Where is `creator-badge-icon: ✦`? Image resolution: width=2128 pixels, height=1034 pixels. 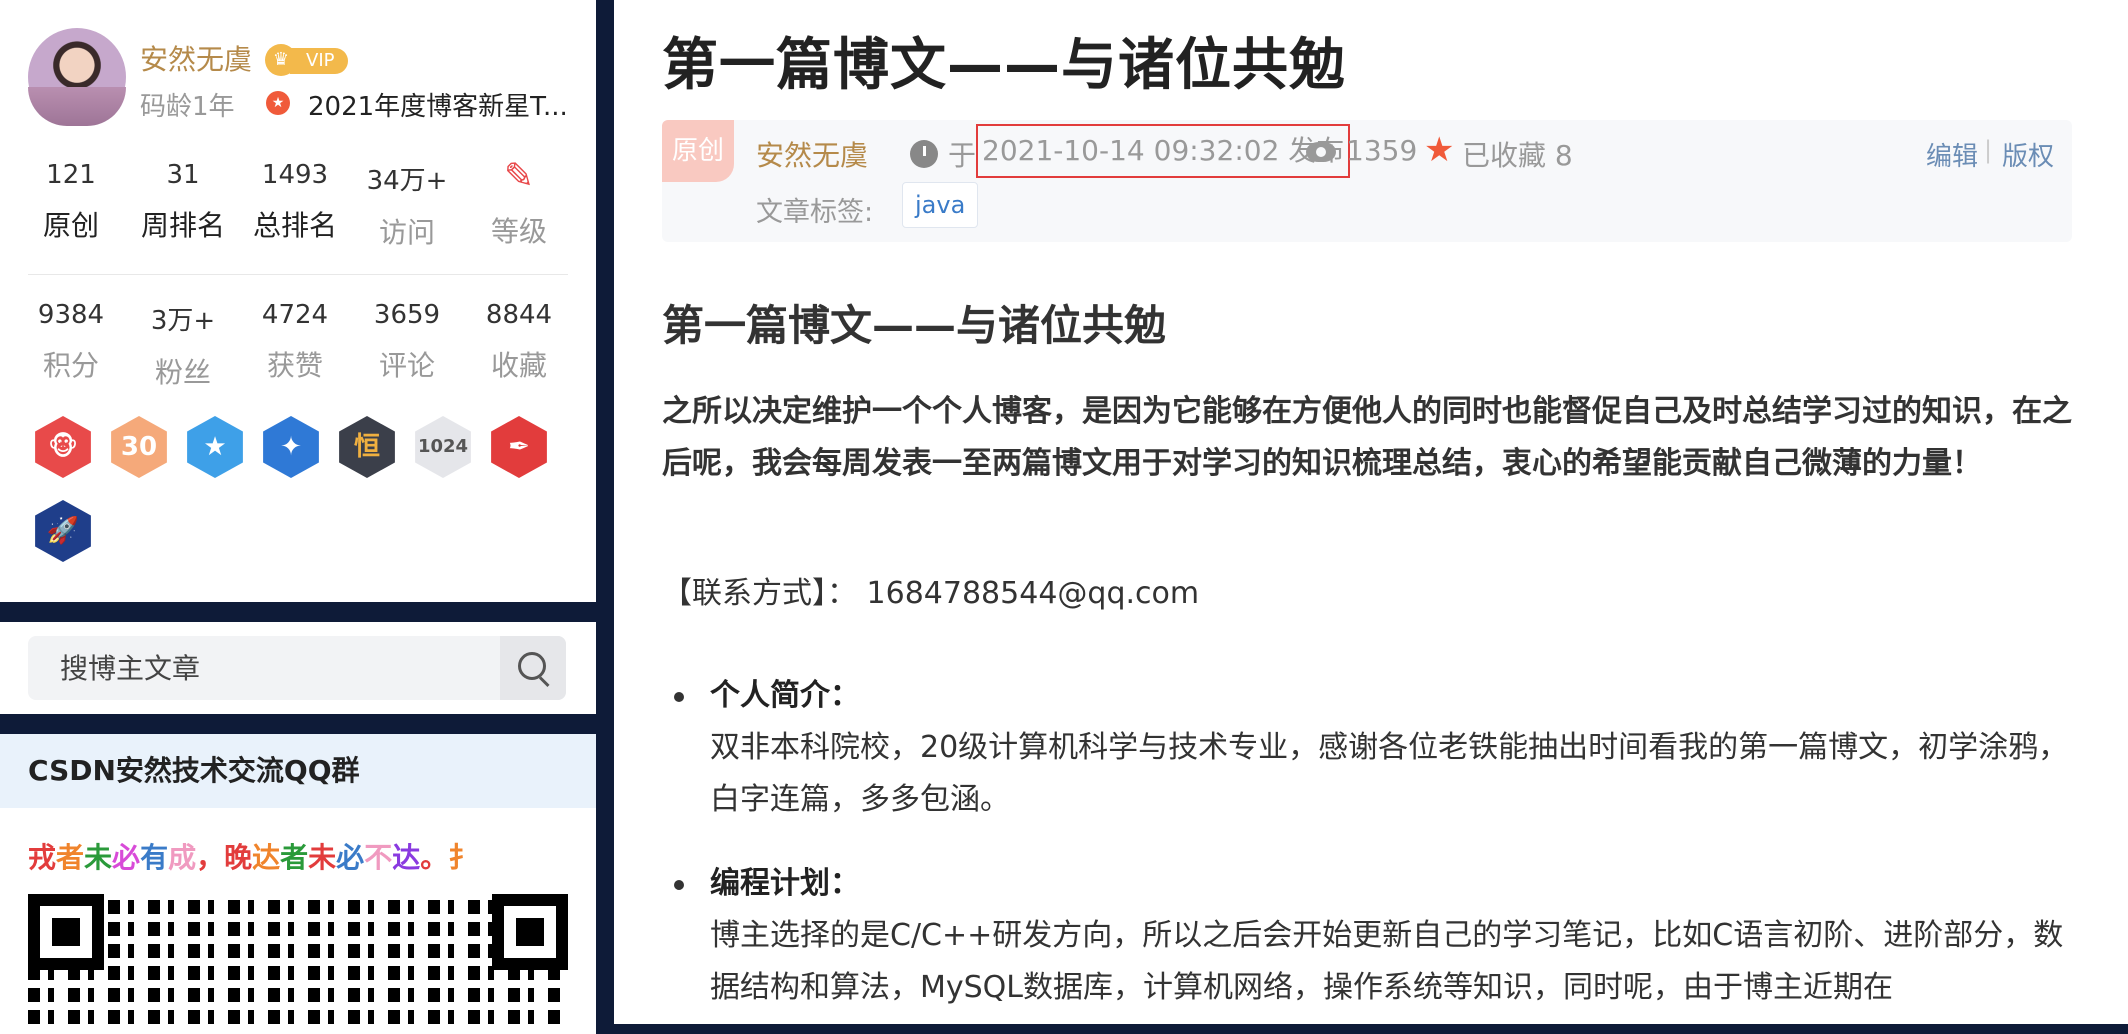 creator-badge-icon: ✦ is located at coordinates (291, 447).